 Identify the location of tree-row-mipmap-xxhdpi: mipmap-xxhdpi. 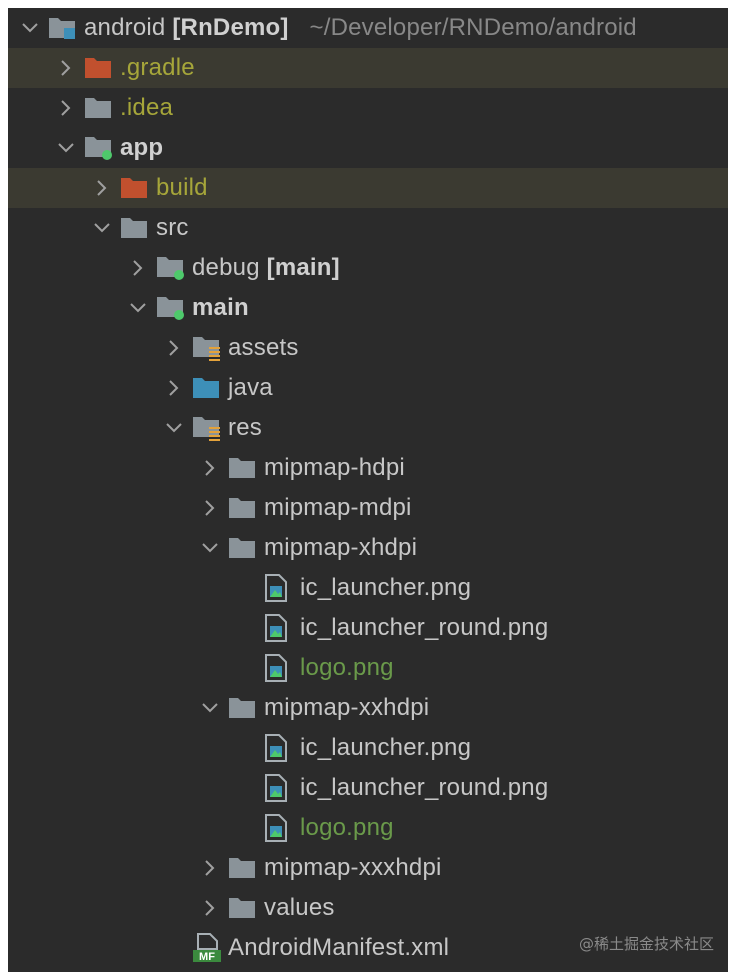
(368, 708).